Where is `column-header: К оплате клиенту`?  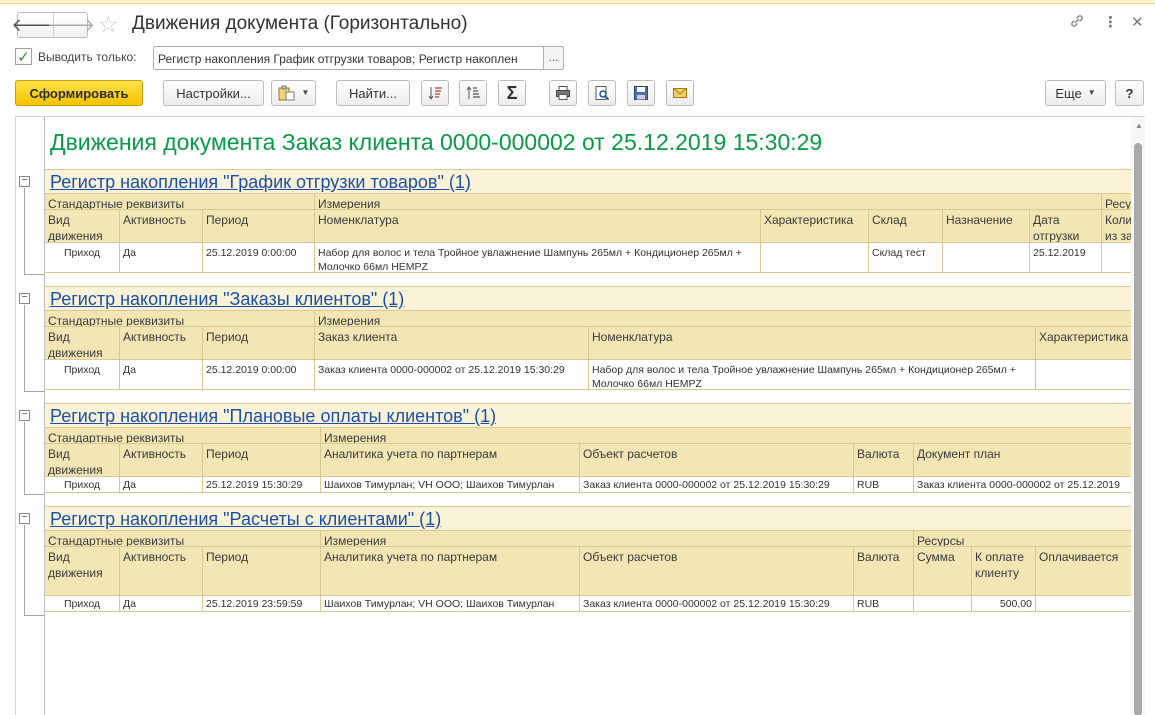 column-header: К оплате клиенту is located at coordinates (1004, 571).